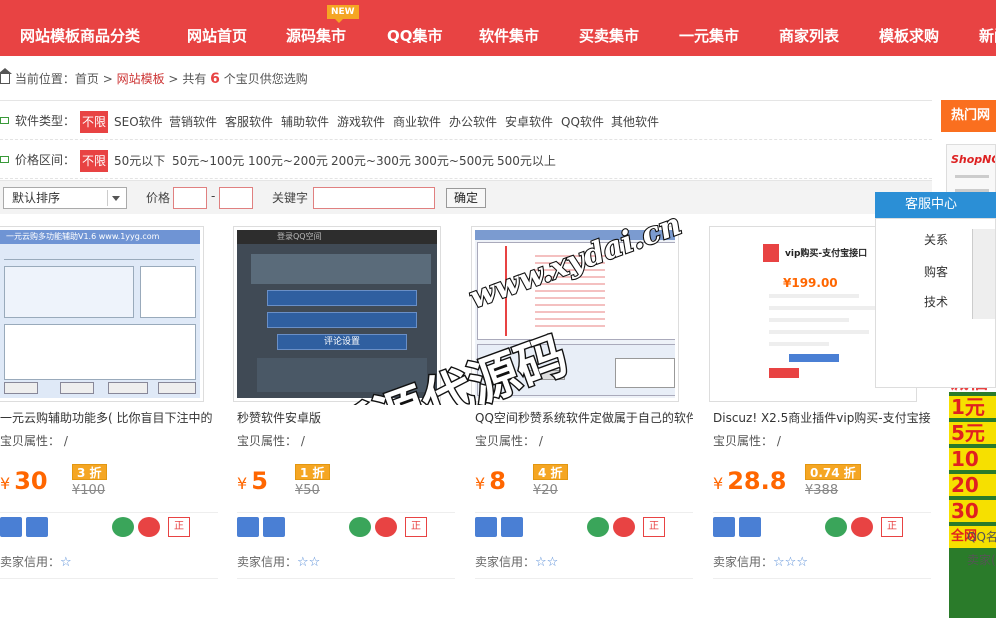  I want to click on discount-badge: 0.74 折, so click(833, 472).